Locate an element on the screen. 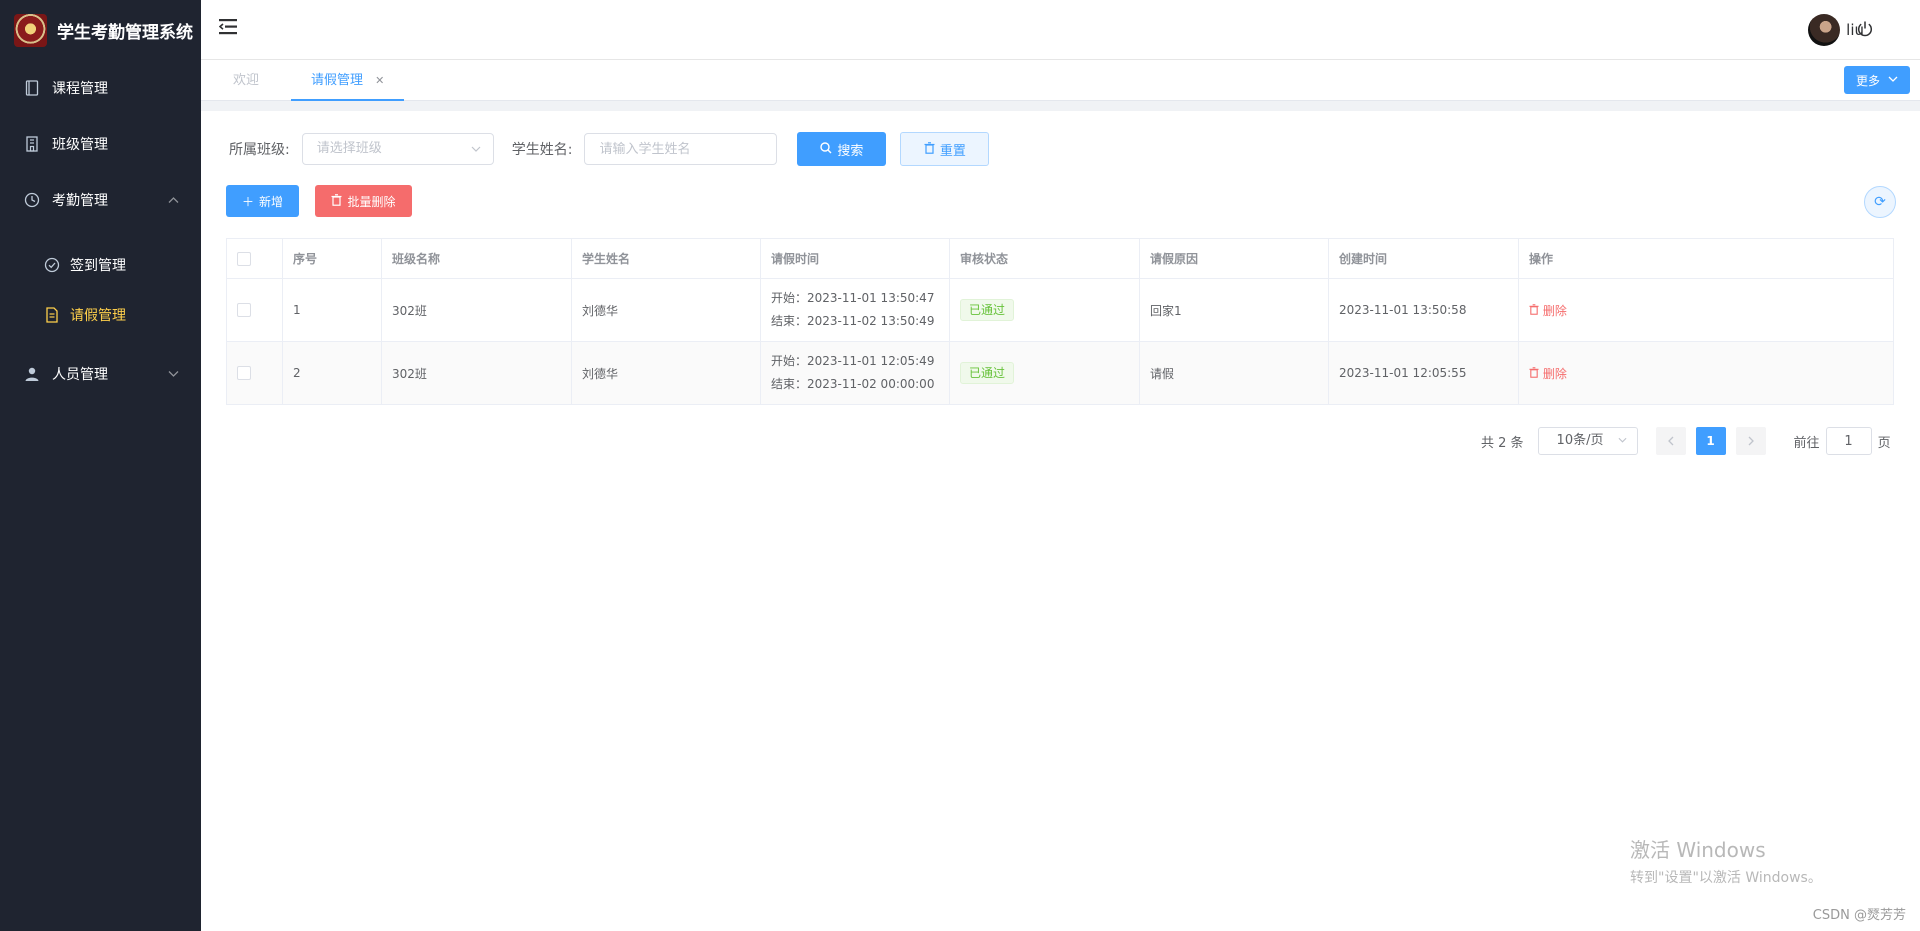 This screenshot has height=931, width=1920. refresh-icon: ⟳ is located at coordinates (1880, 202).